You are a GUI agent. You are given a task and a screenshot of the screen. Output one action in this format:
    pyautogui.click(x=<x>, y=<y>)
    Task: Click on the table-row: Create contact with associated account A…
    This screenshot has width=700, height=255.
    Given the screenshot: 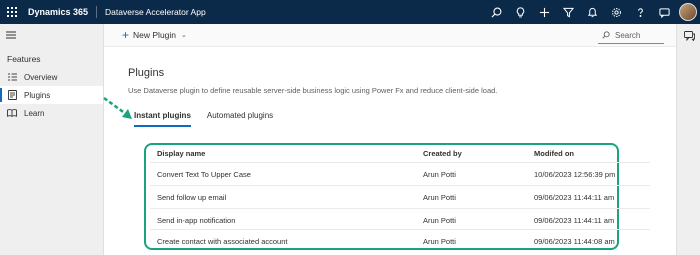 What is the action you would take?
    pyautogui.click(x=400, y=240)
    